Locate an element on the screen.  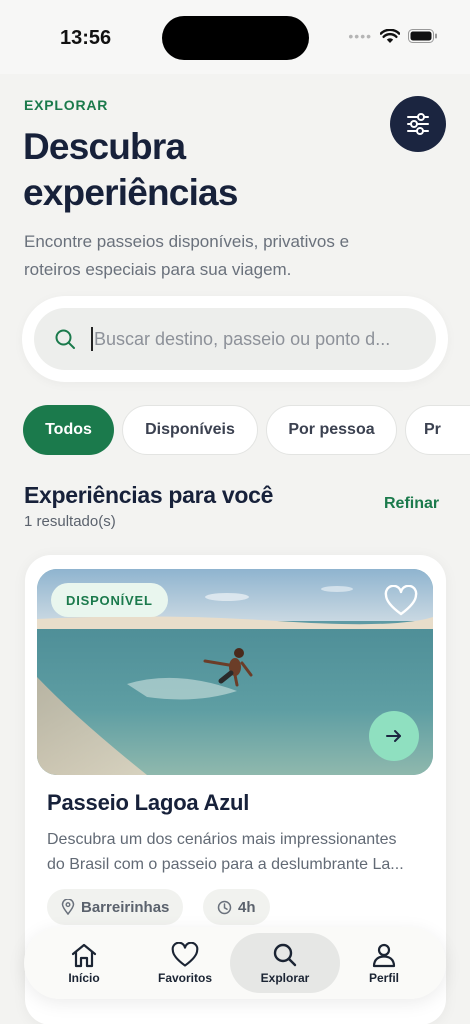
favorite-button is located at coordinates (401, 601).